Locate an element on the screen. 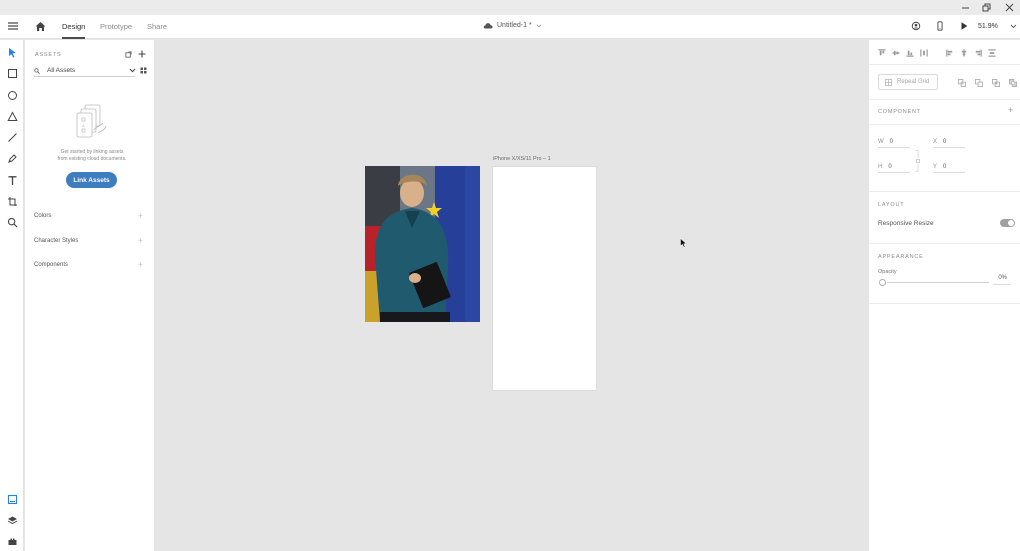 The width and height of the screenshot is (1020, 551). repeat-grid-label: Repeat Grid is located at coordinates (913, 82).